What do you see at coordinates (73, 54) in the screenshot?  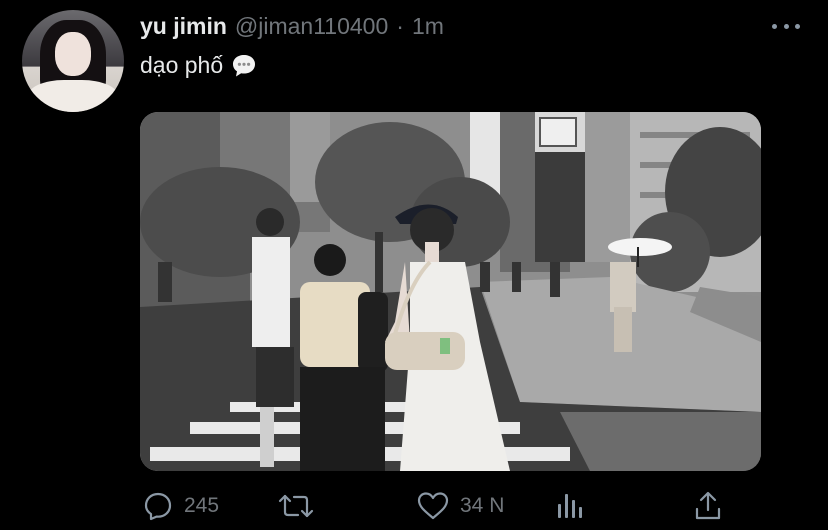 I see `avatar-face` at bounding box center [73, 54].